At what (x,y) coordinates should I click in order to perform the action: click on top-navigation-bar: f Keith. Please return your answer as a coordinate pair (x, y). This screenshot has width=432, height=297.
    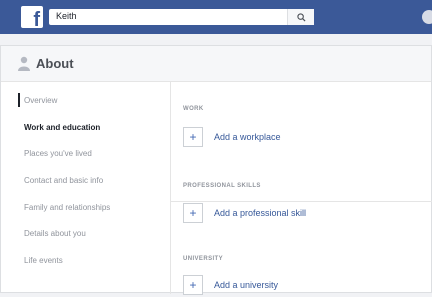
    Looking at the image, I should click on (216, 17).